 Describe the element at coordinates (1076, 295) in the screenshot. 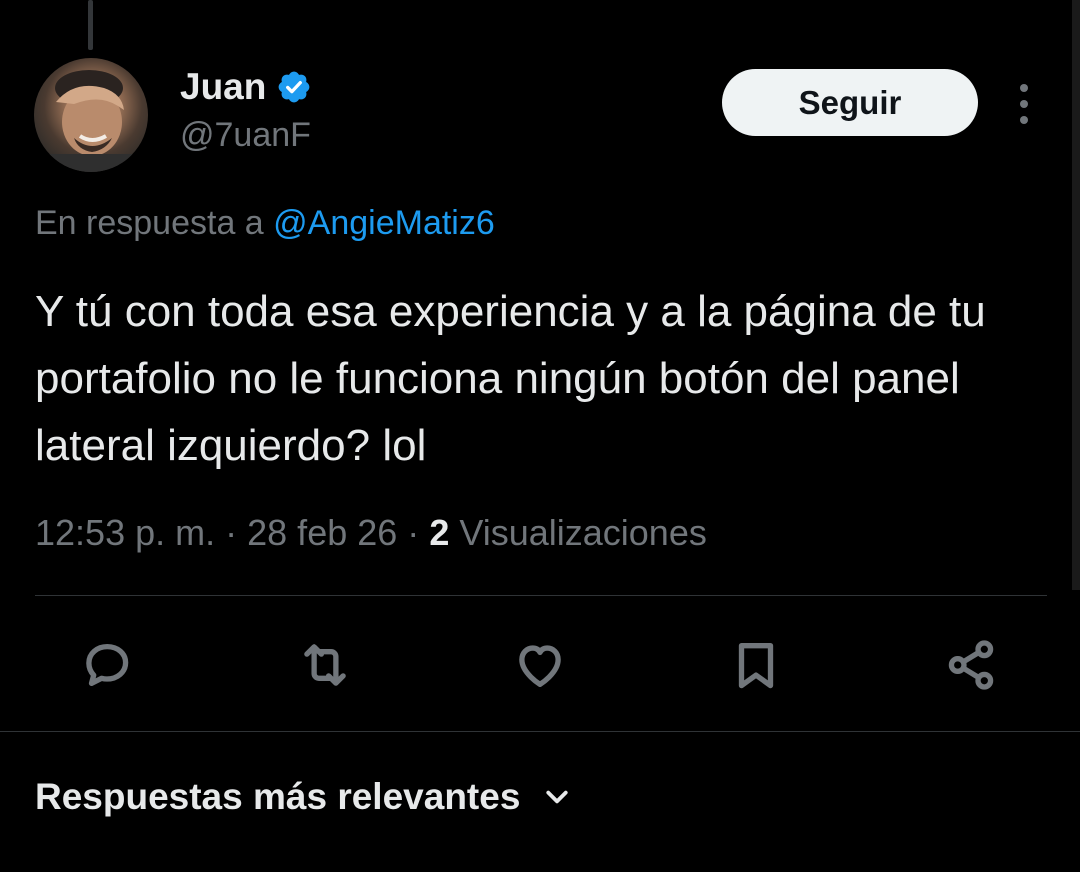

I see `scrollbar` at that location.